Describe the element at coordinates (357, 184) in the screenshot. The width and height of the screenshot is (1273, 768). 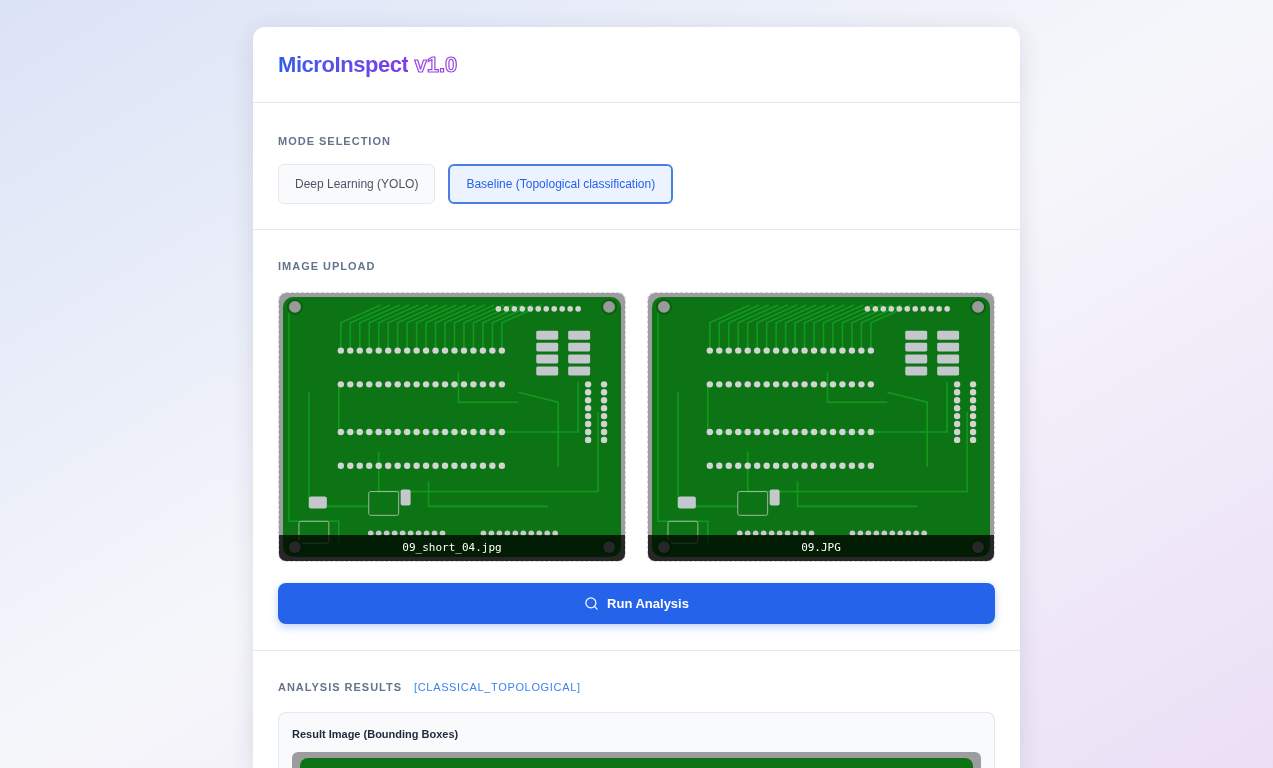
I see `mode-option-button: Deep Learning (YOLO)` at that location.